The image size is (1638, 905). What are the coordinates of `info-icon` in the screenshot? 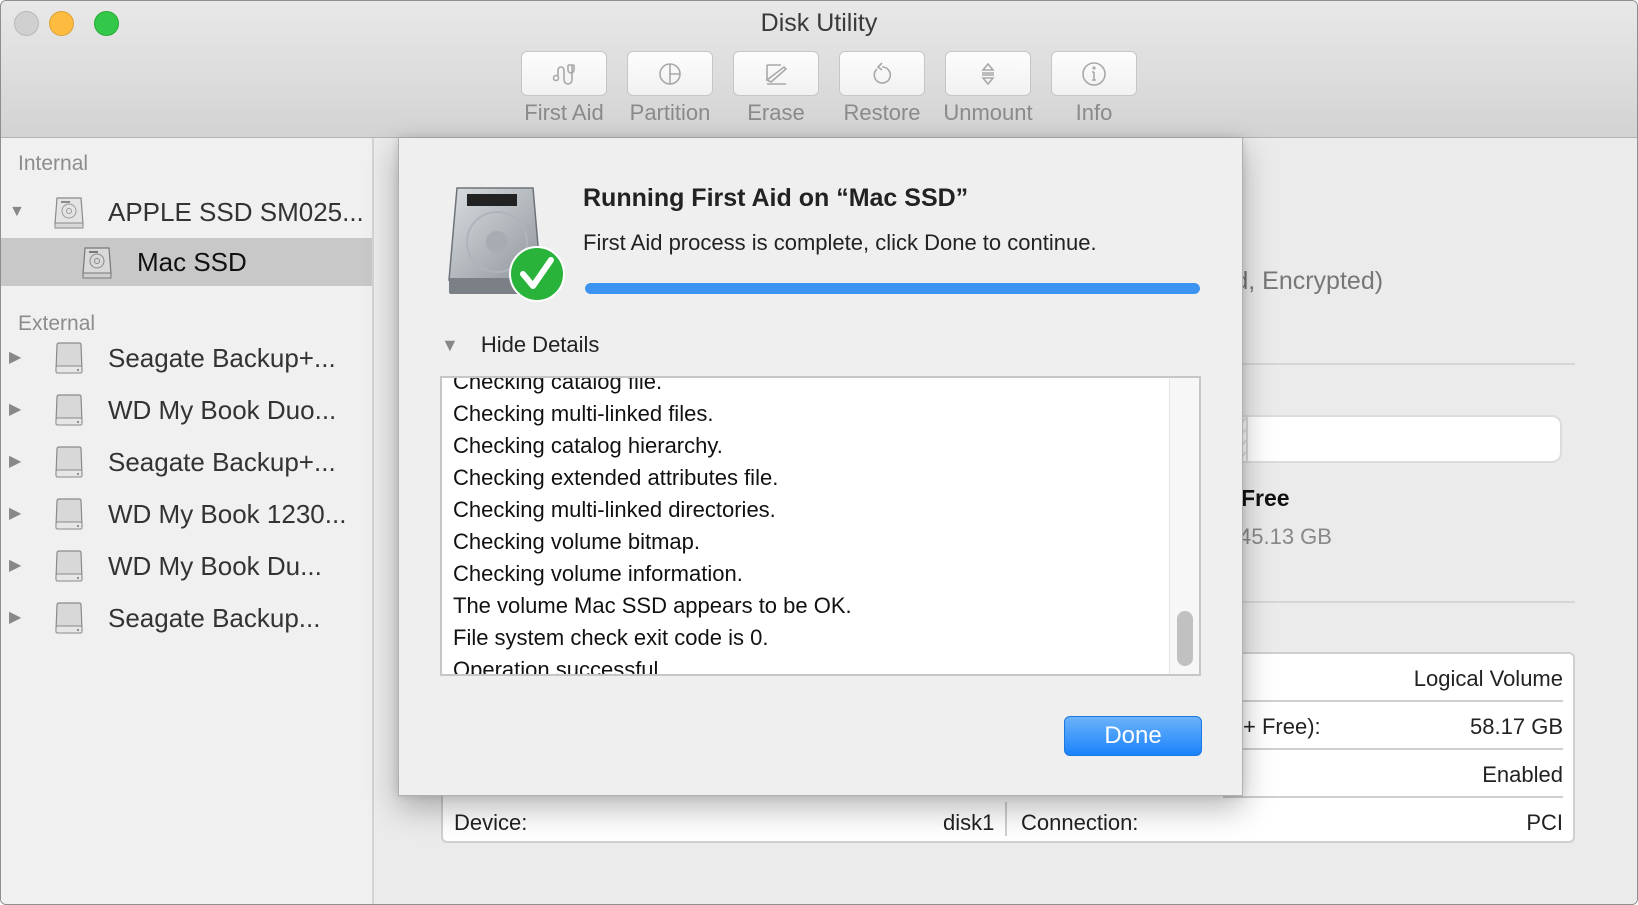 It's located at (1094, 73).